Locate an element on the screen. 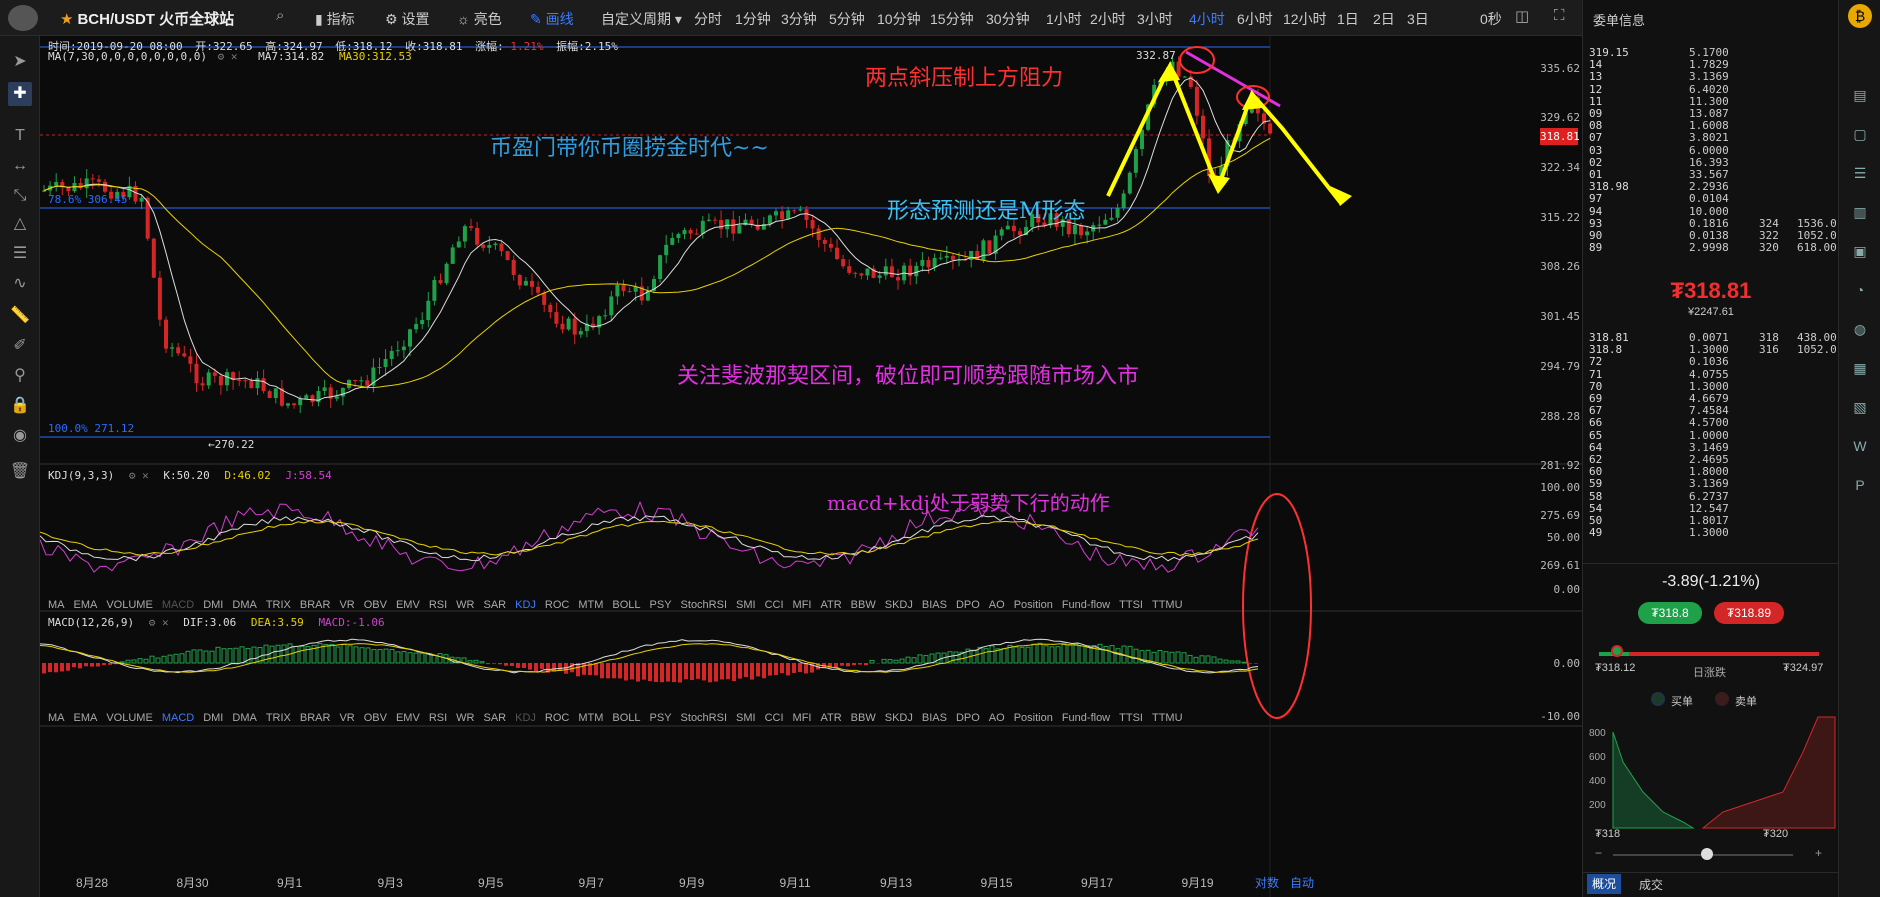 Image resolution: width=1880 pixels, height=897 pixels. ruler-icon: 📏 is located at coordinates (20, 316).